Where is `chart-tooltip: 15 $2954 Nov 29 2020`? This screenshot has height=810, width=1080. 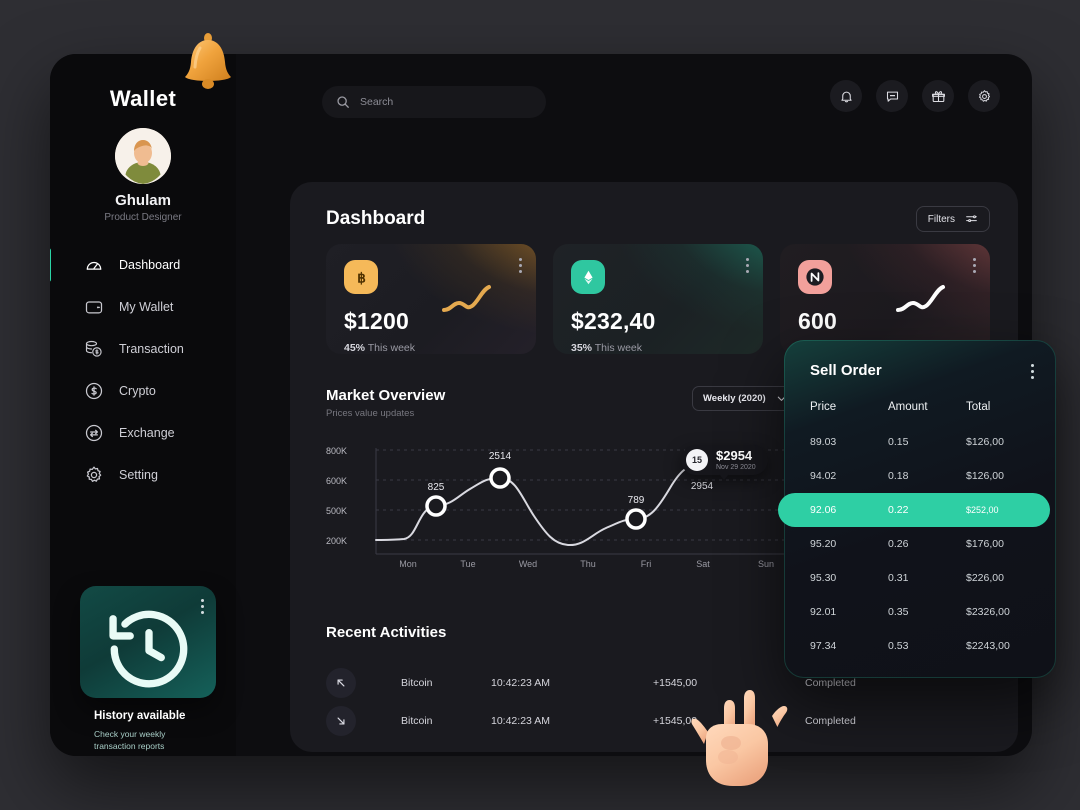
chart-tooltip: 15 $2954 Nov 29 2020 is located at coordinates (724, 462).